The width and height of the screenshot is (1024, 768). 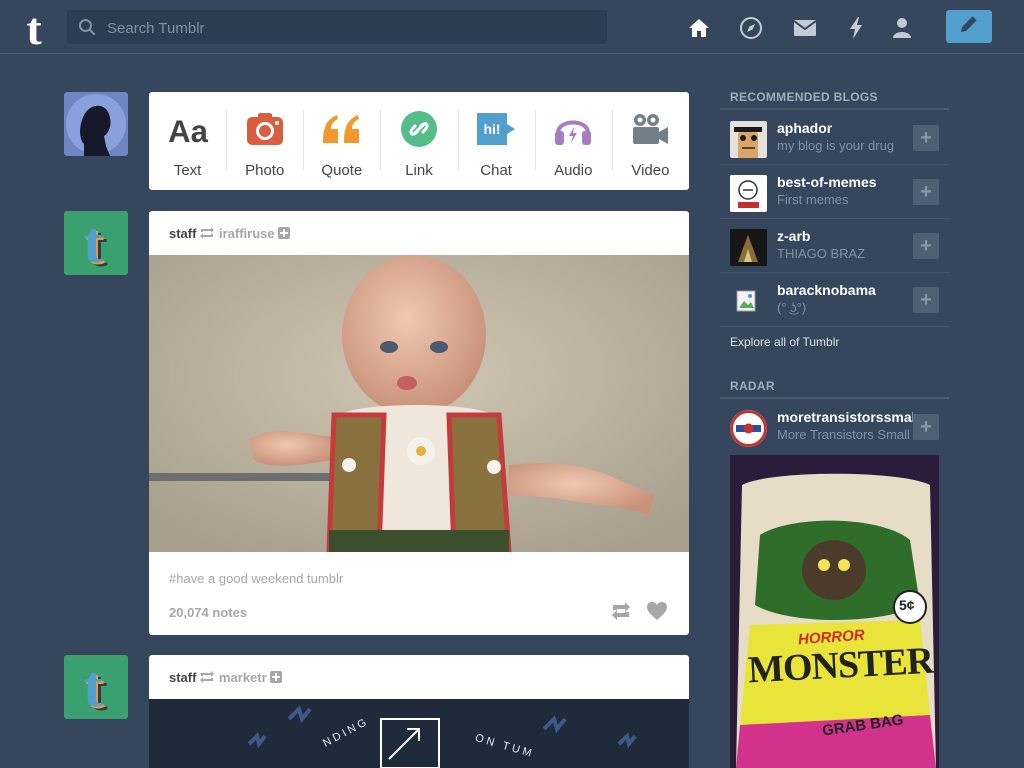 I want to click on explore-icon, so click(x=751, y=28).